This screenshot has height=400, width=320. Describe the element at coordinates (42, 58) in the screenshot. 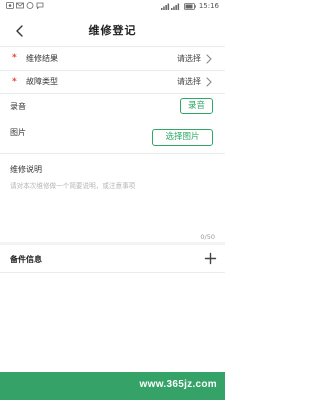

I see `repair-result-label: 维修结果` at that location.